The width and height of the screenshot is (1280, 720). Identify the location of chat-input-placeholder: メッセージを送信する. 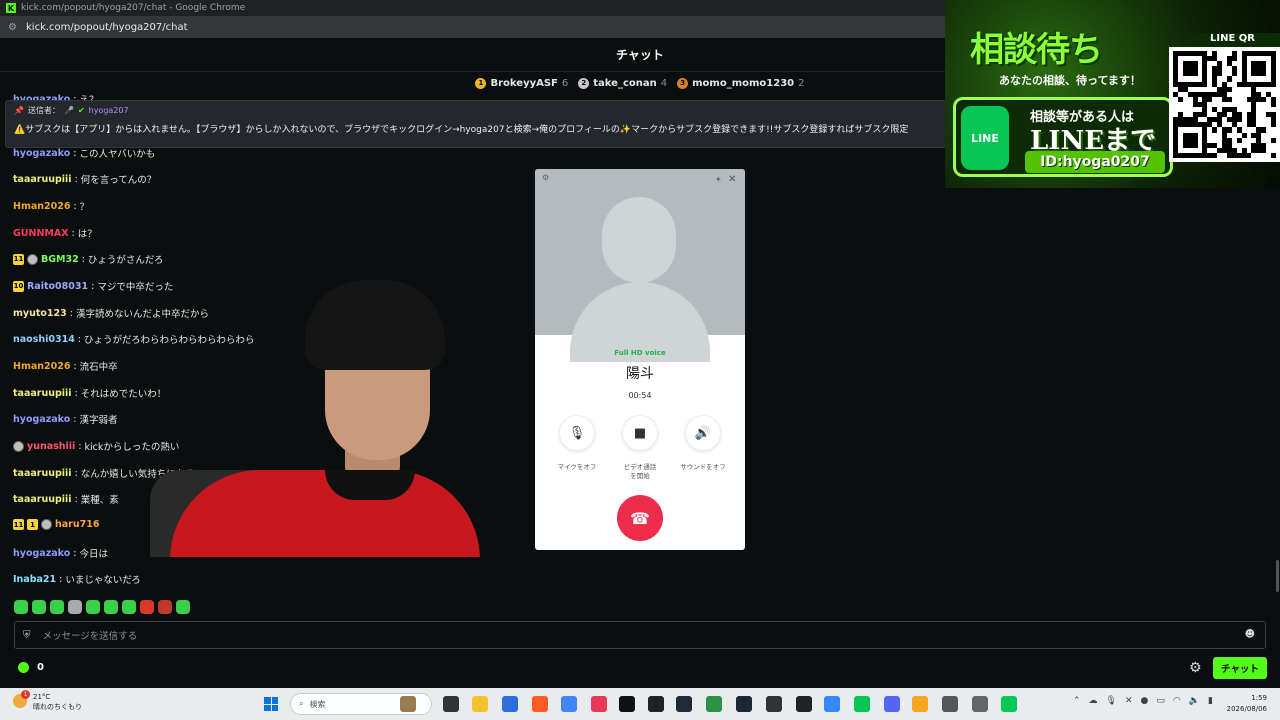
(90, 635).